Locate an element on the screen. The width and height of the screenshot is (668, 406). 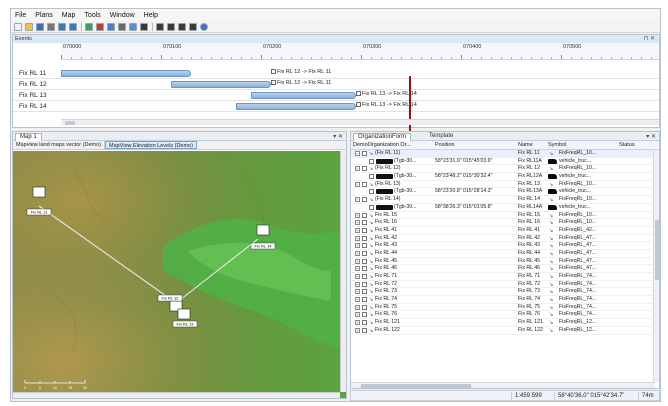
zoom-icon is located at coordinates (111, 26).